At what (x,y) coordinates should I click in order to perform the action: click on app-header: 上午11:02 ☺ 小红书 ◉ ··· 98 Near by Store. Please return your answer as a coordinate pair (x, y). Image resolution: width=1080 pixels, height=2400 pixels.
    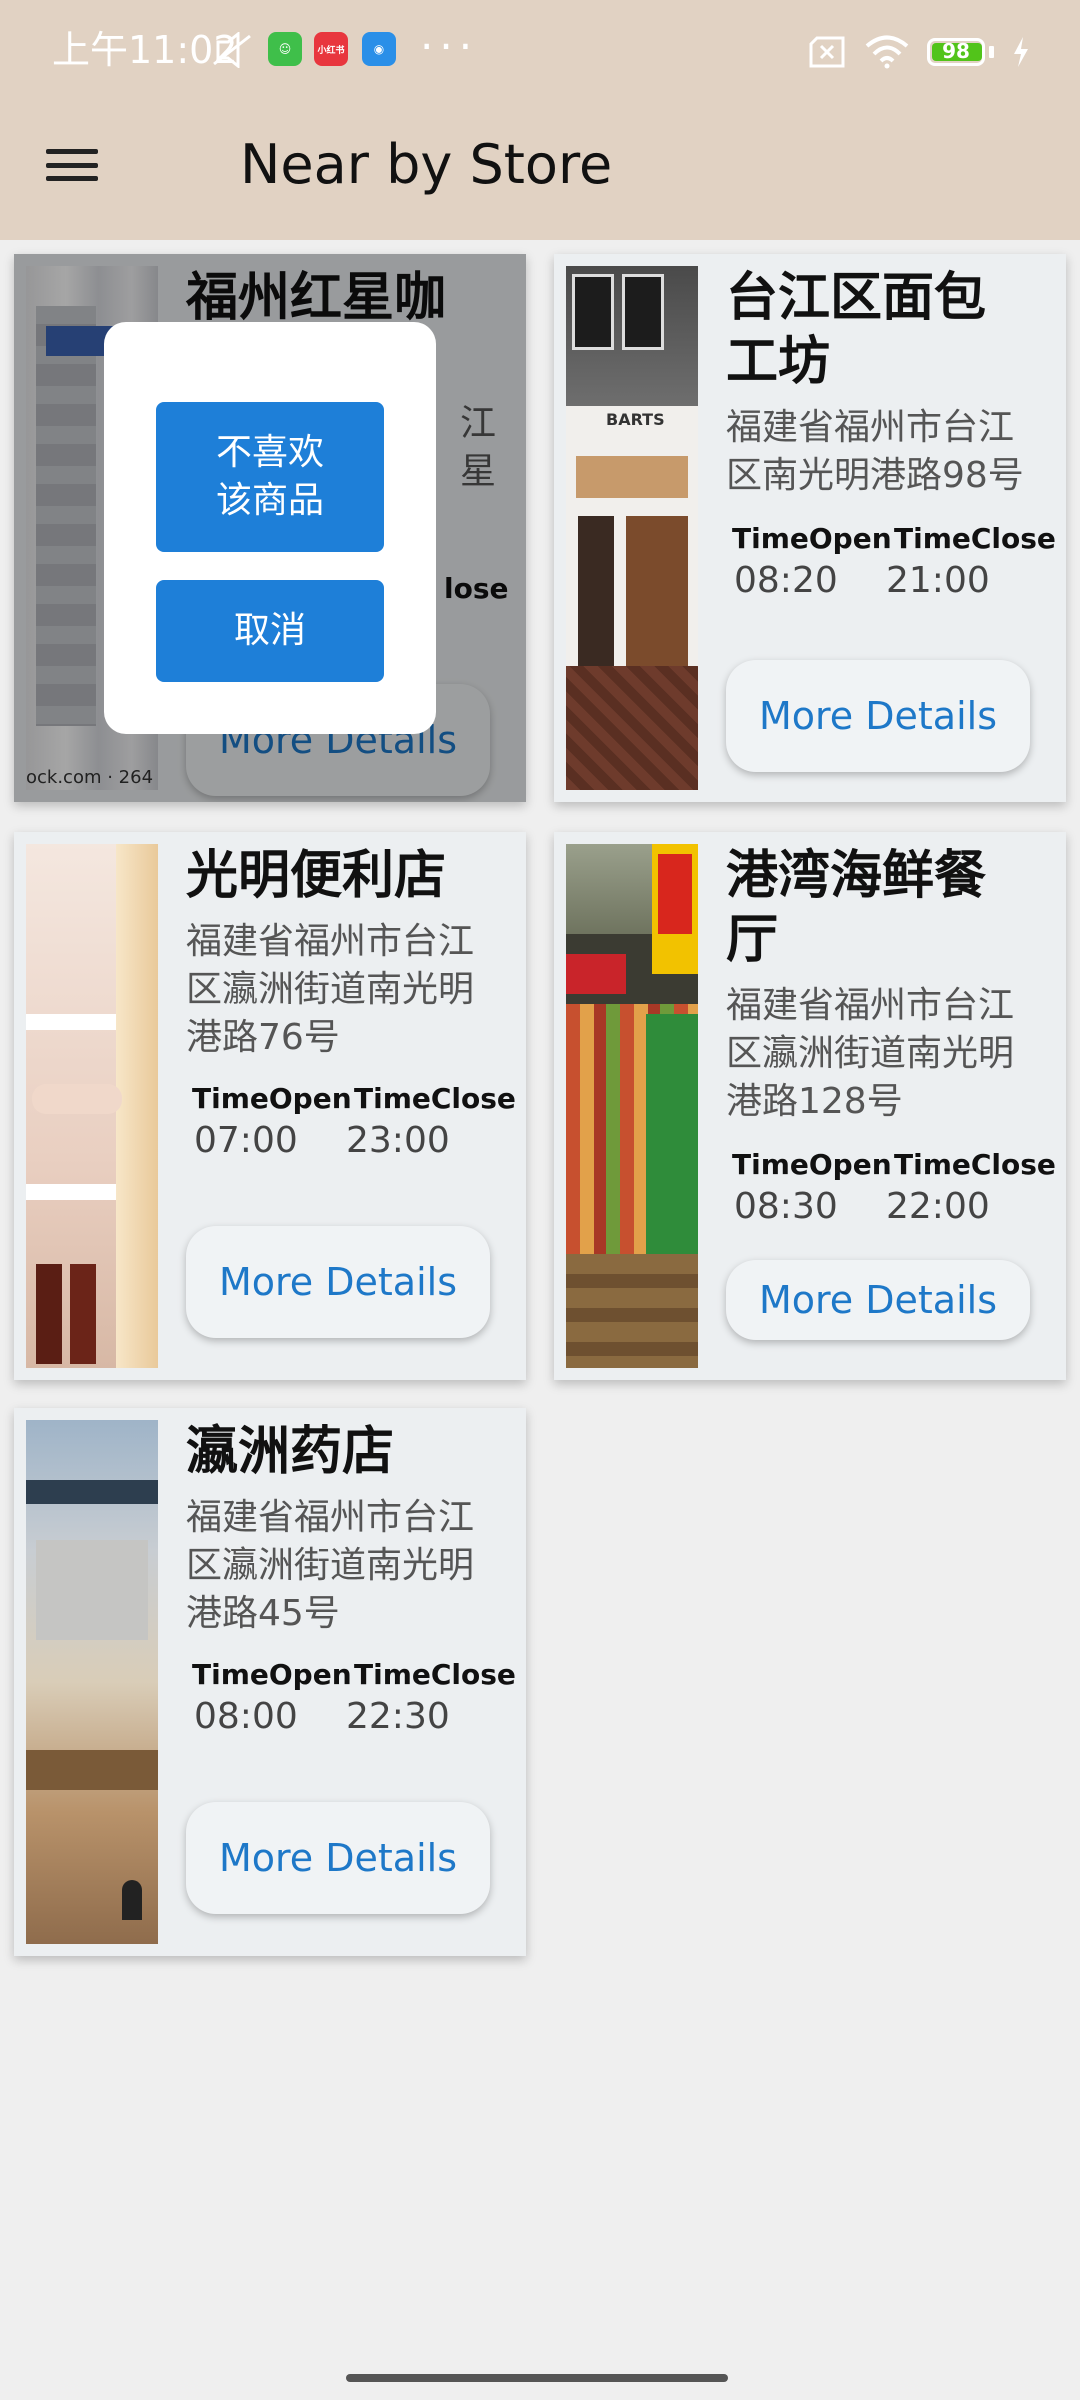
    Looking at the image, I should click on (540, 120).